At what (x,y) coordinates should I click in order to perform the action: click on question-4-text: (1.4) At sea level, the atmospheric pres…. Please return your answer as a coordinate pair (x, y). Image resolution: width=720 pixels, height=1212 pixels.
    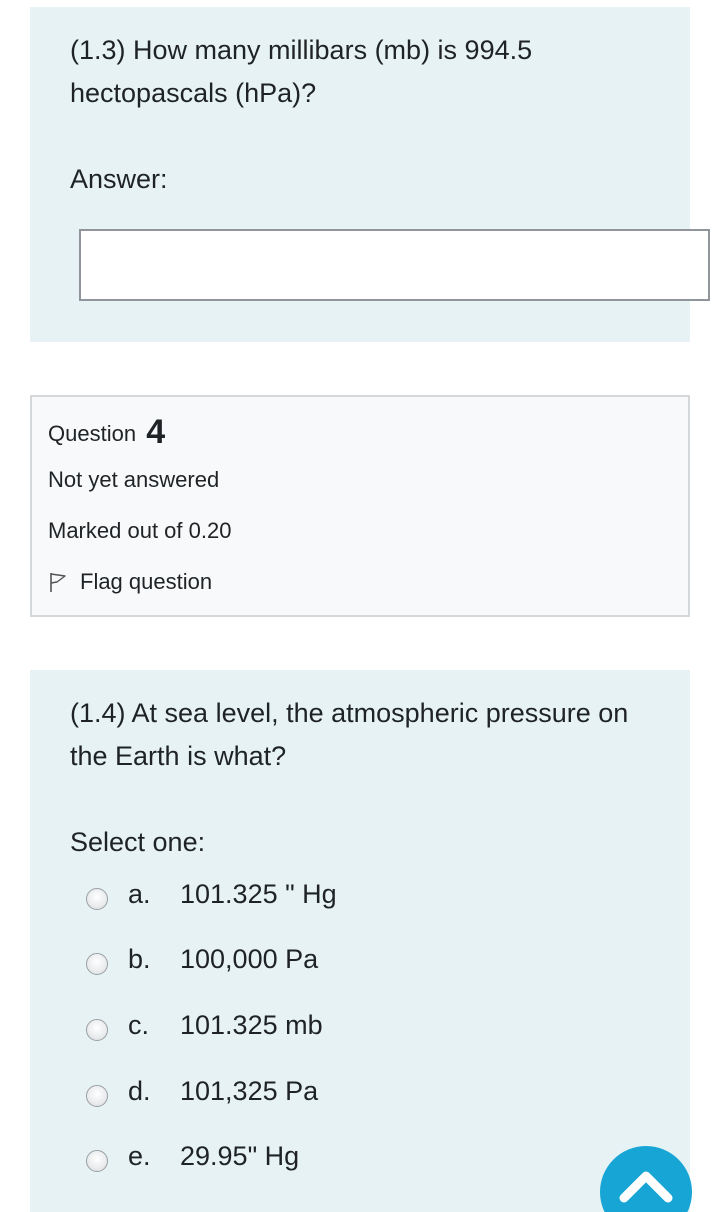
    Looking at the image, I should click on (349, 734).